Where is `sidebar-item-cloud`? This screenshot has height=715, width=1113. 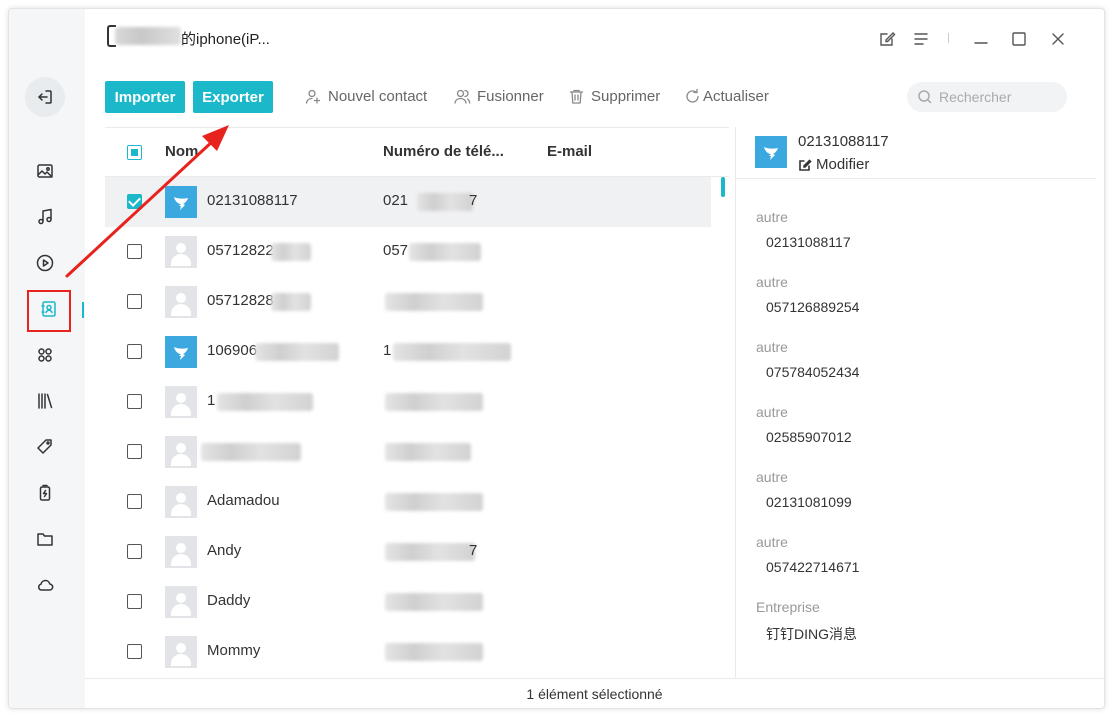 sidebar-item-cloud is located at coordinates (45, 585).